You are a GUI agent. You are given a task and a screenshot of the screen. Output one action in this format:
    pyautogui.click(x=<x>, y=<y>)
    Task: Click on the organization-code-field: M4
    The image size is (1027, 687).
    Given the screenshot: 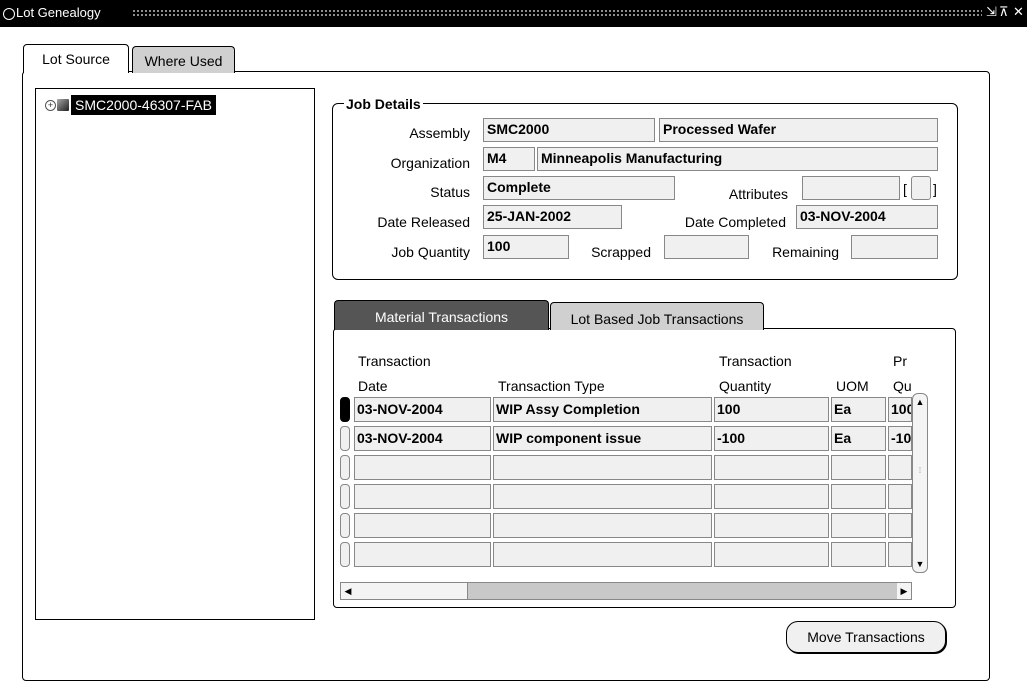 What is the action you would take?
    pyautogui.click(x=509, y=159)
    